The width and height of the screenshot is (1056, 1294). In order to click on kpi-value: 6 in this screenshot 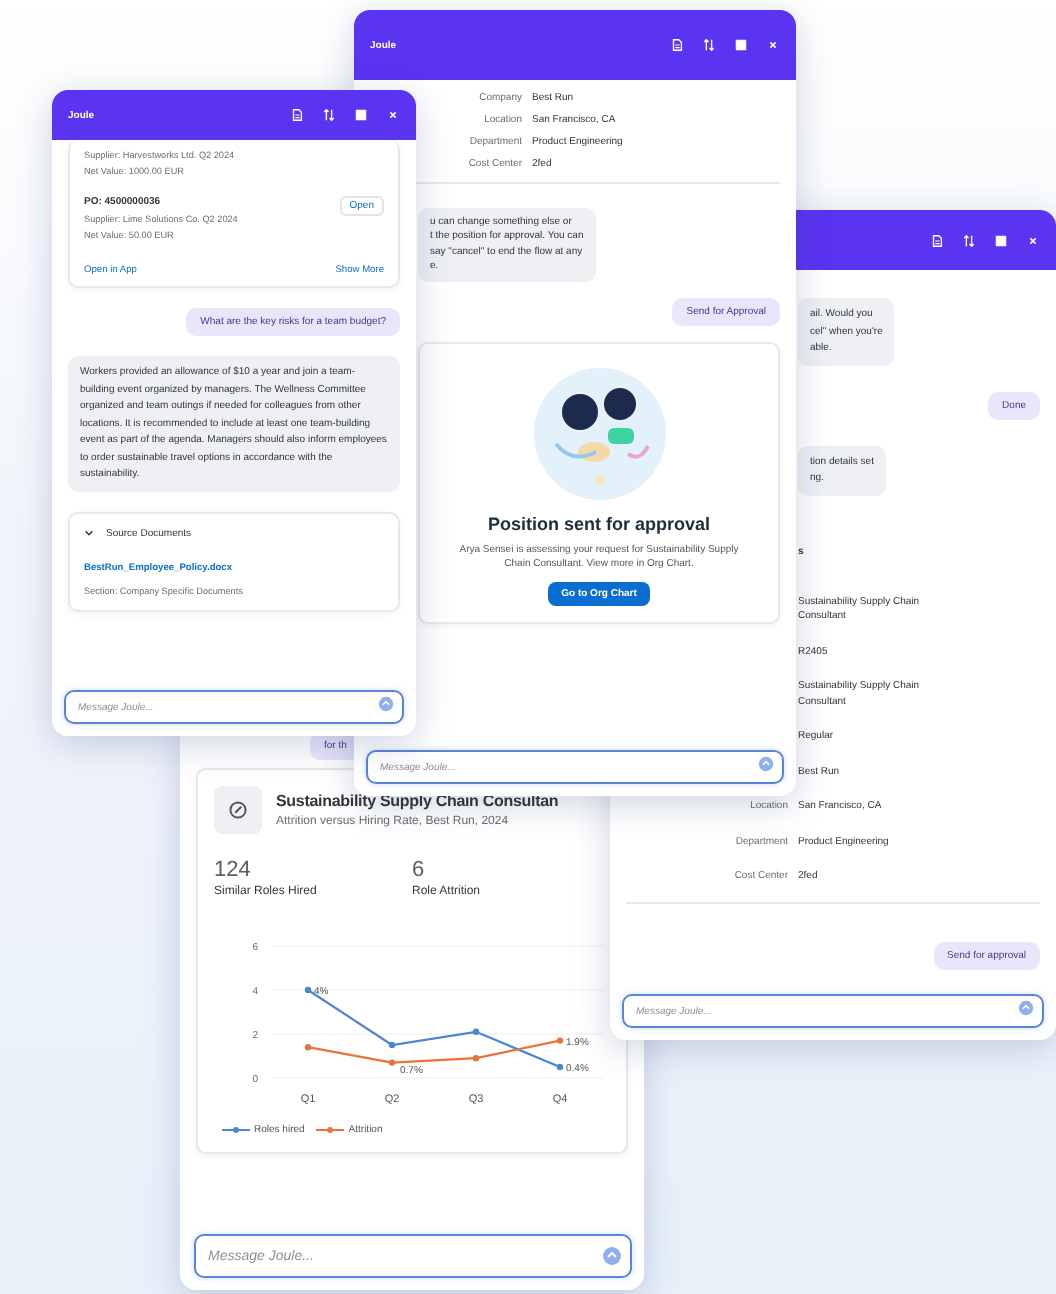, I will do `click(419, 870)`.